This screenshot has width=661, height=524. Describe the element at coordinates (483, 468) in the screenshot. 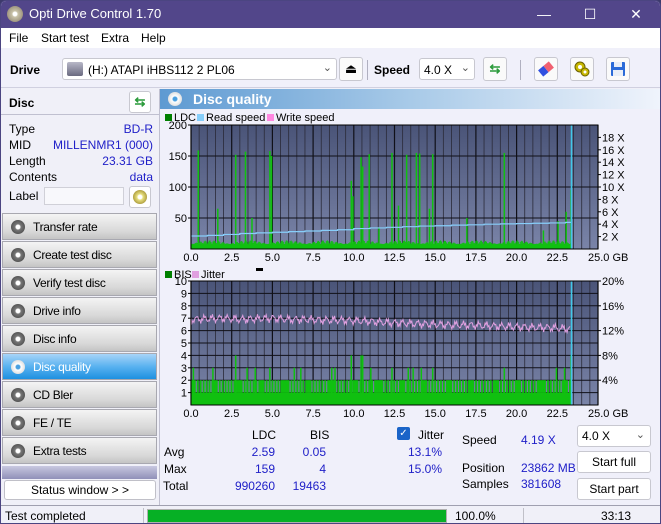

I see `position-label: Position` at that location.